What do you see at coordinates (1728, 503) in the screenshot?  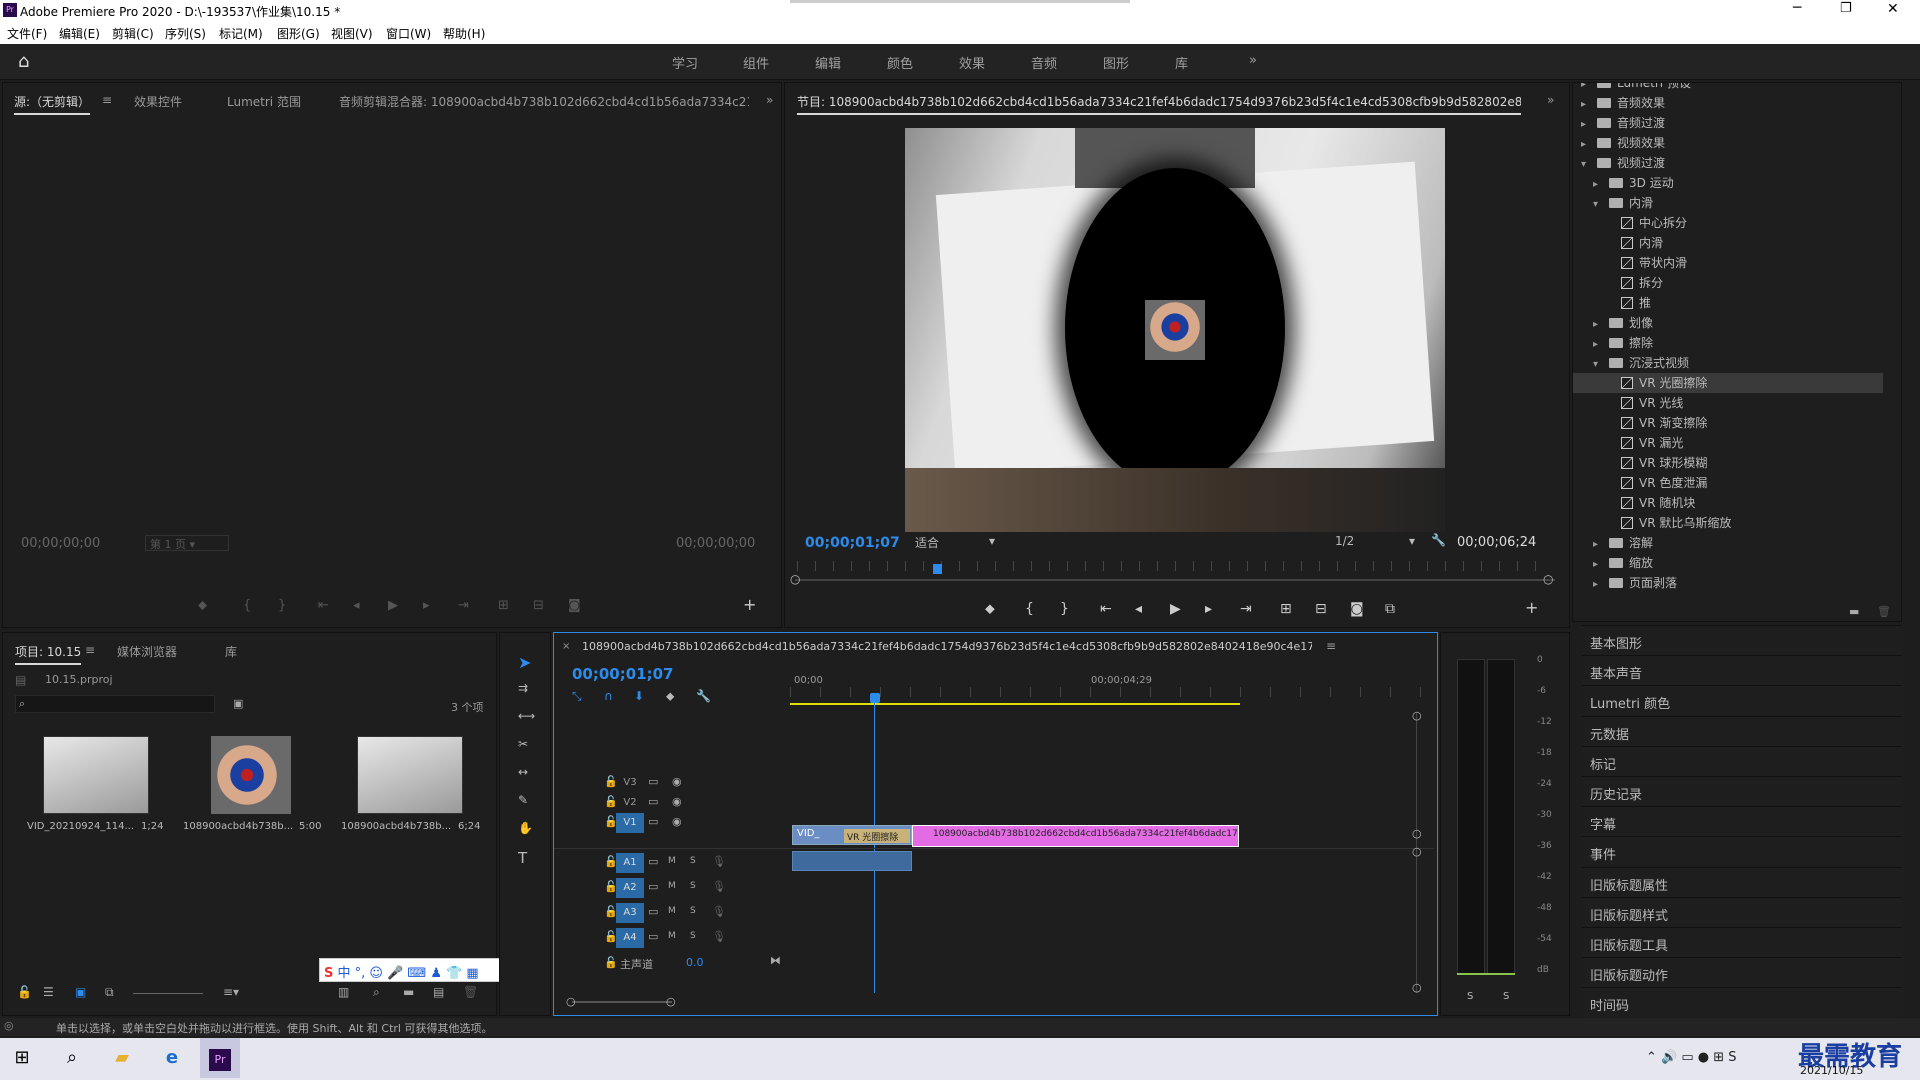 I see `effect-item: VR 随机块` at bounding box center [1728, 503].